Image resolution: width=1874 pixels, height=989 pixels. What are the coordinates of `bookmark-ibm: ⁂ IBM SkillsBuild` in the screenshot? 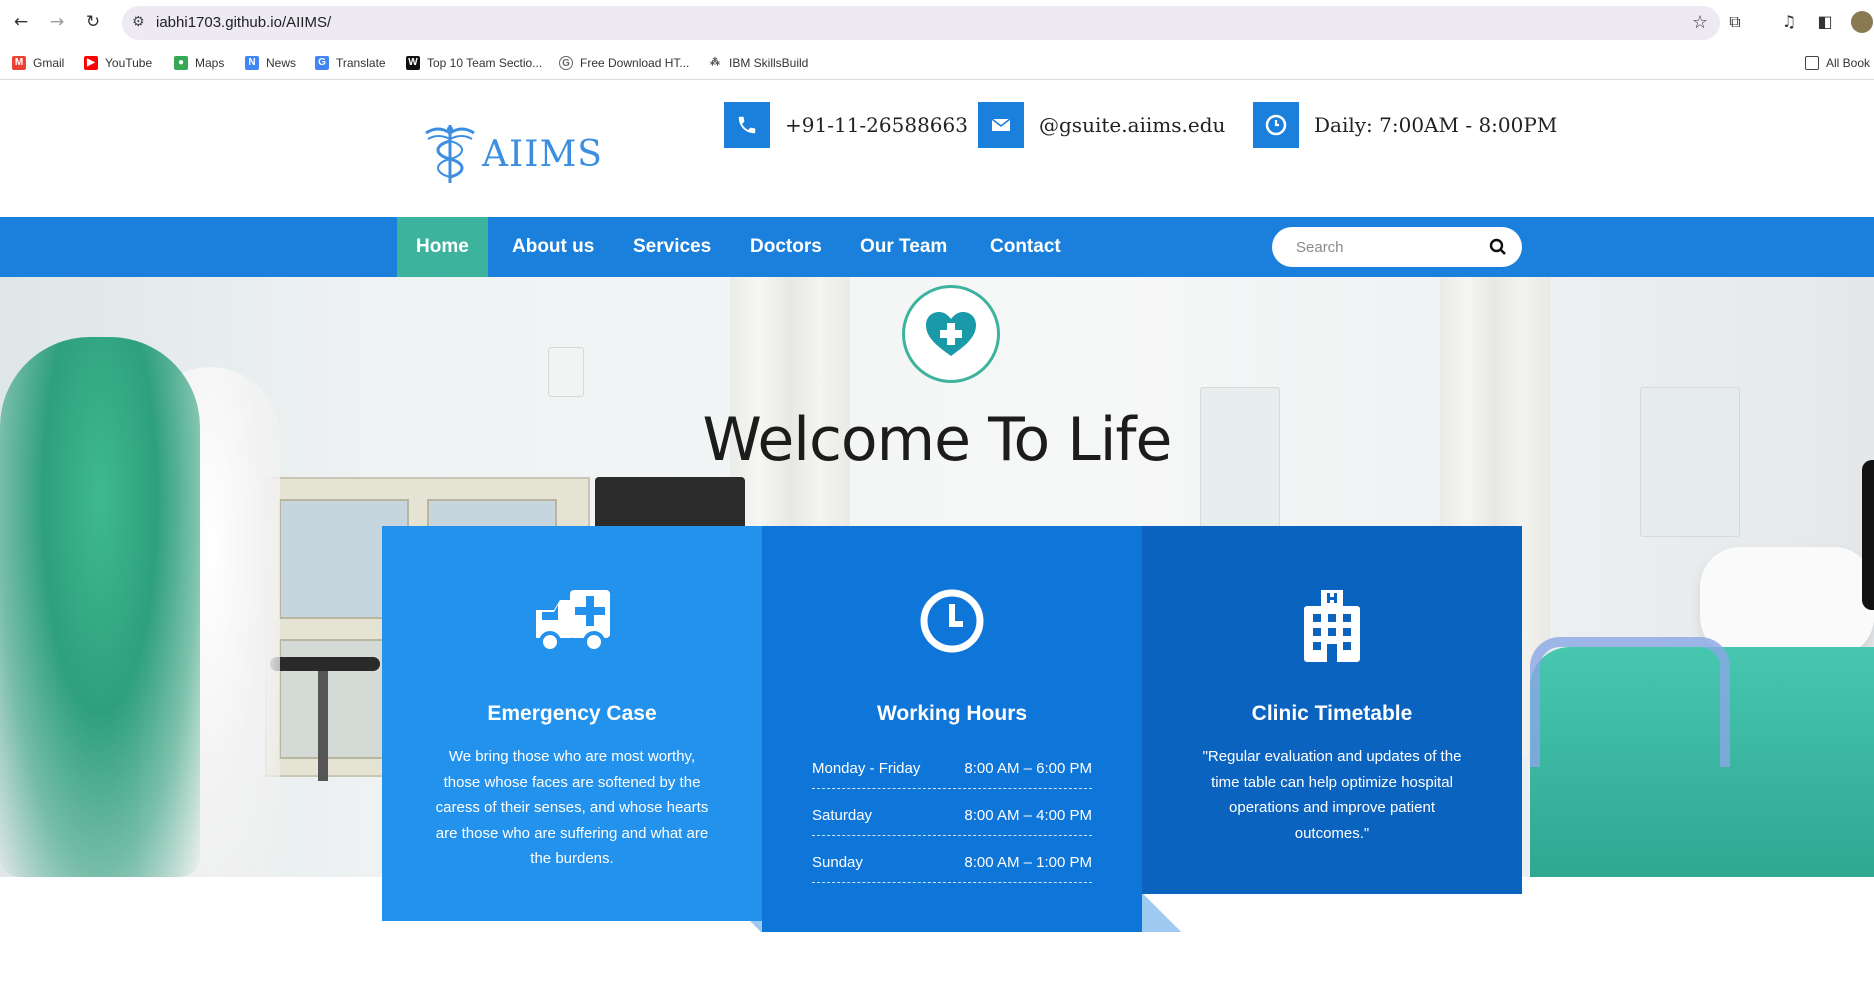 It's located at (758, 63).